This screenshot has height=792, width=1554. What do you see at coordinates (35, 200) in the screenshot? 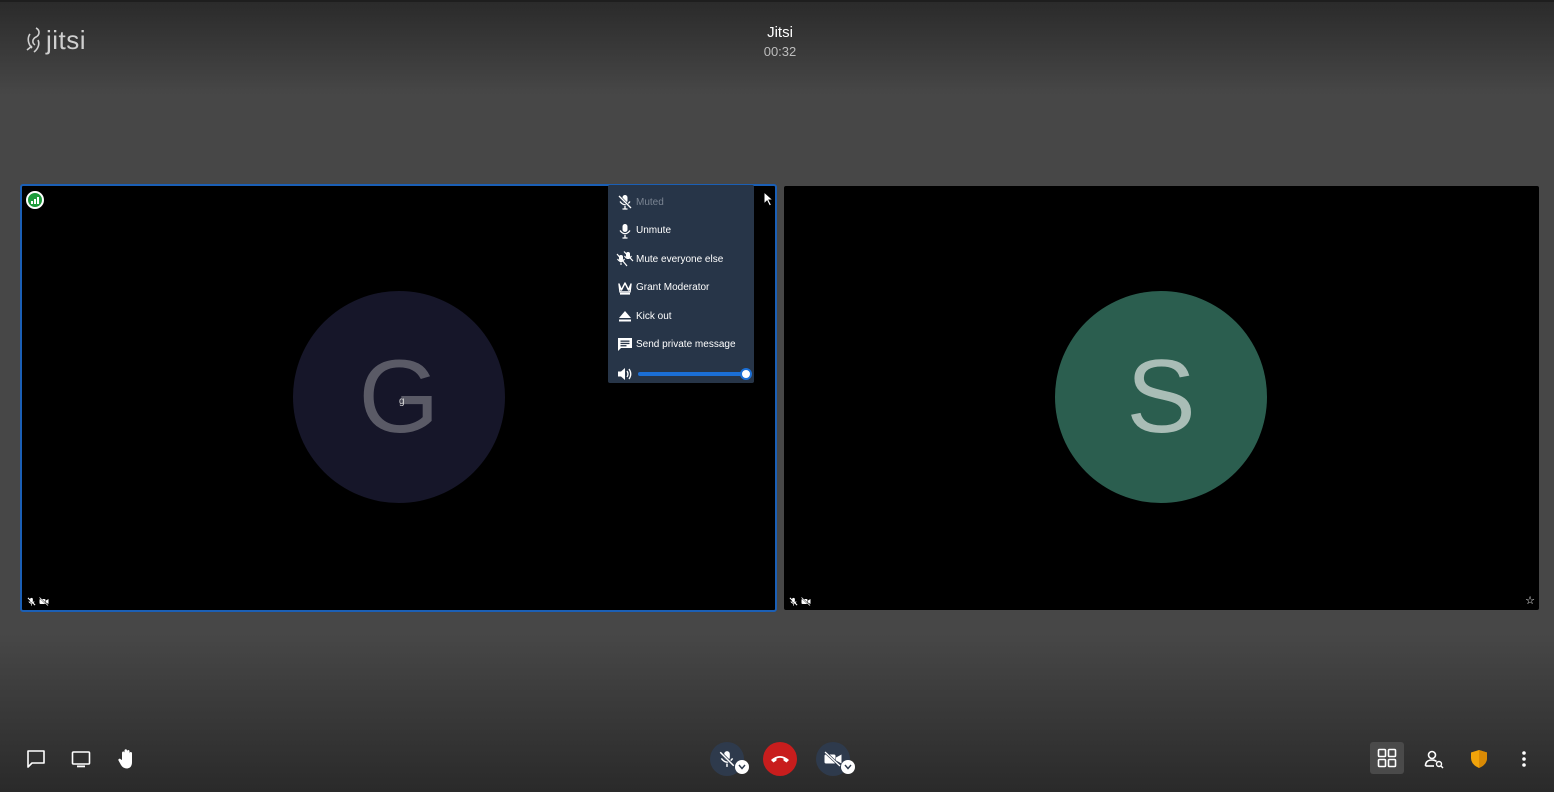
I see `connection-indicator-icon` at bounding box center [35, 200].